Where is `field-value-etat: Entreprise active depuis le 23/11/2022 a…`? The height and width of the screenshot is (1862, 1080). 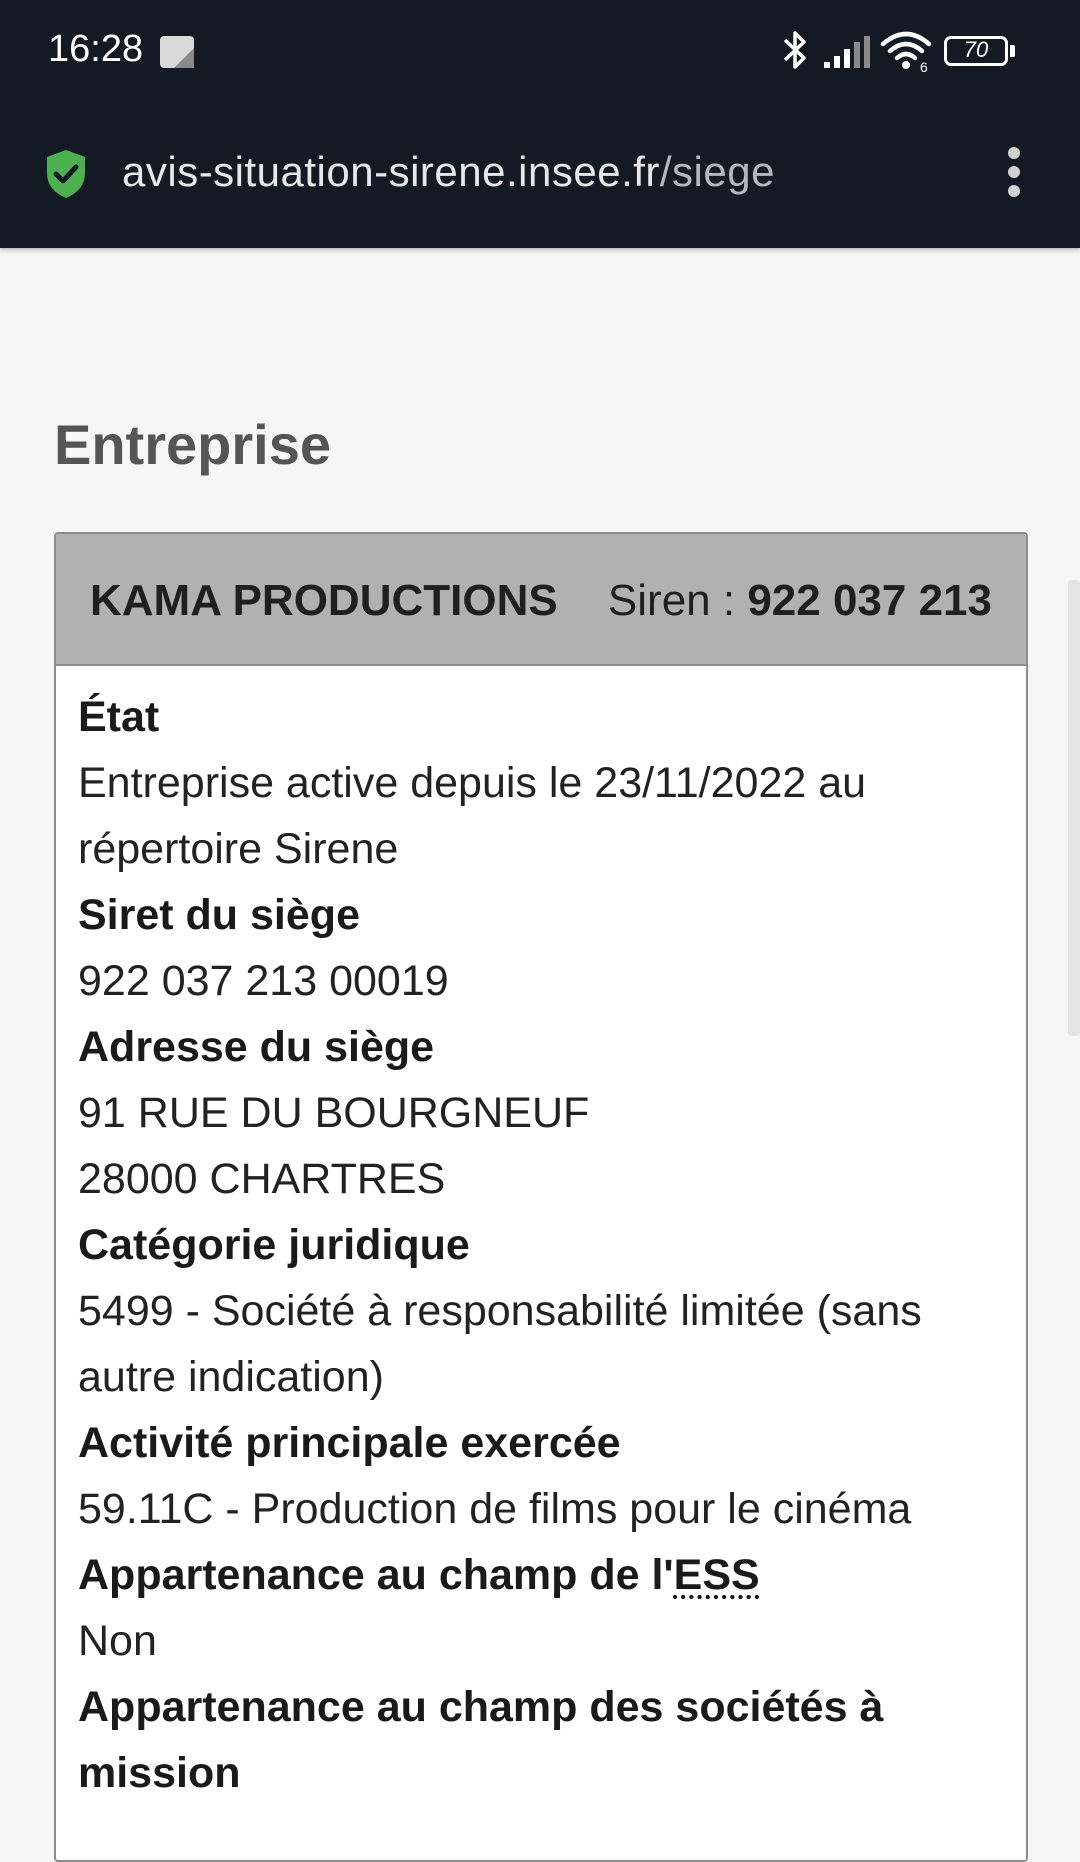 field-value-etat: Entreprise active depuis le 23/11/2022 a… is located at coordinates (472, 816).